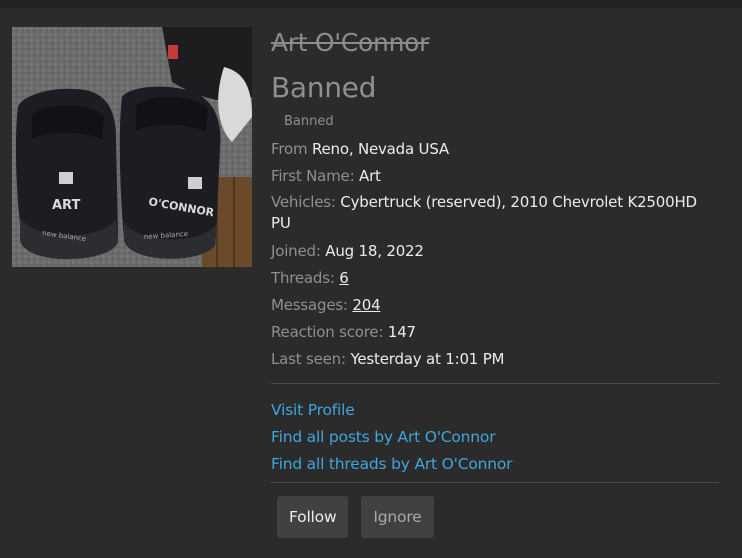 The height and width of the screenshot is (558, 742). Describe the element at coordinates (495, 43) in the screenshot. I see `username: Art O'Connor` at that location.